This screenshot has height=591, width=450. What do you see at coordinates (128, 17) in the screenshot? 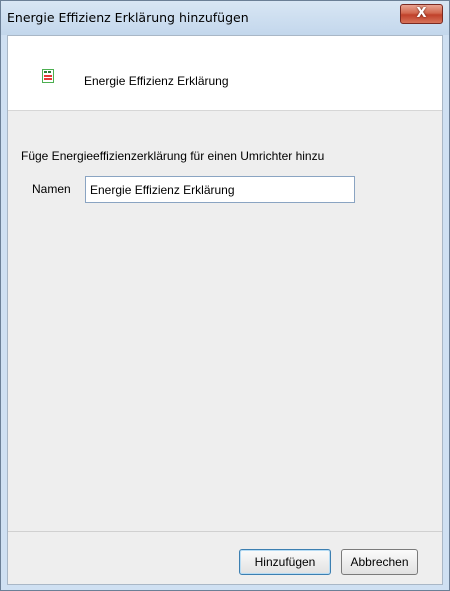
I see `window-title: Energie Effizienz Erklärung hinzufügen` at bounding box center [128, 17].